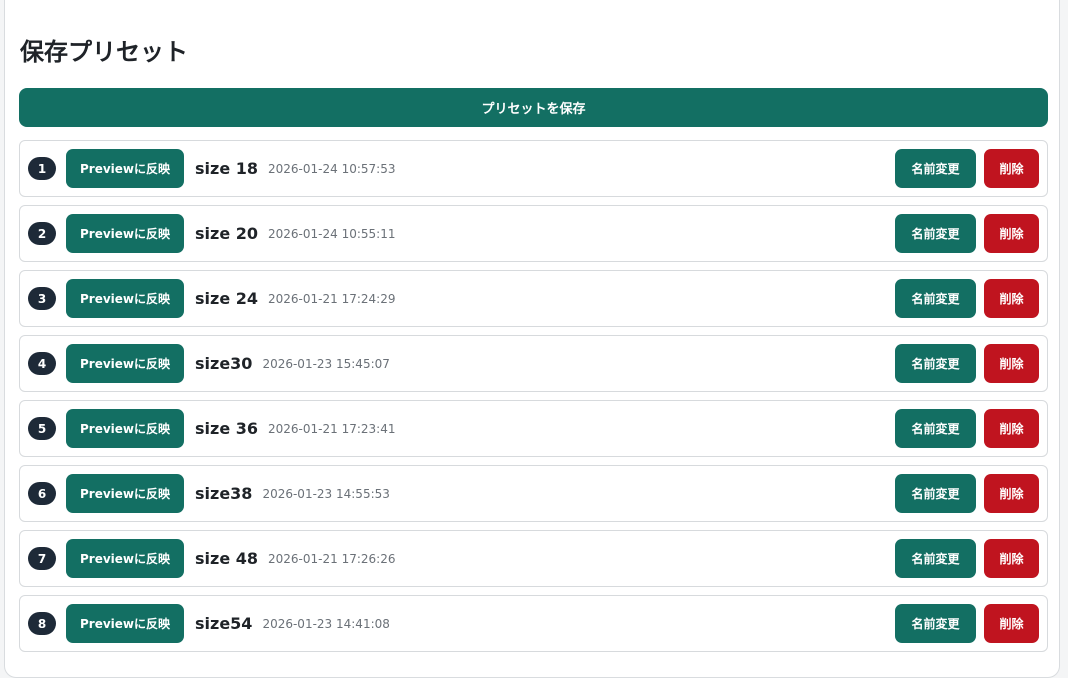 This screenshot has height=678, width=1068. Describe the element at coordinates (42, 168) in the screenshot. I see `preset-number-badge: 1` at that location.